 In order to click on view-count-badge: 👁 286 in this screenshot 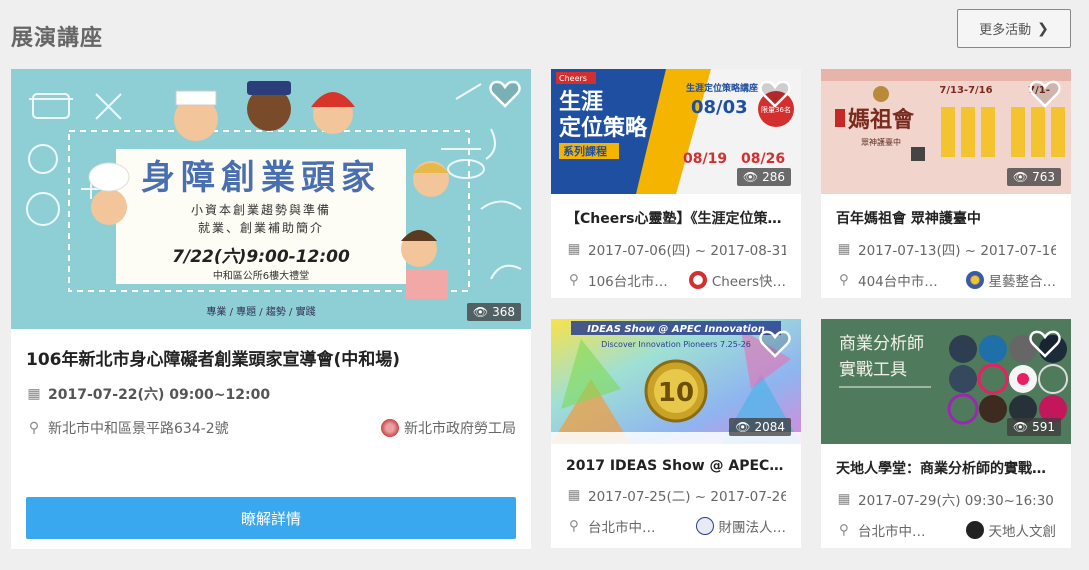, I will do `click(763, 177)`.